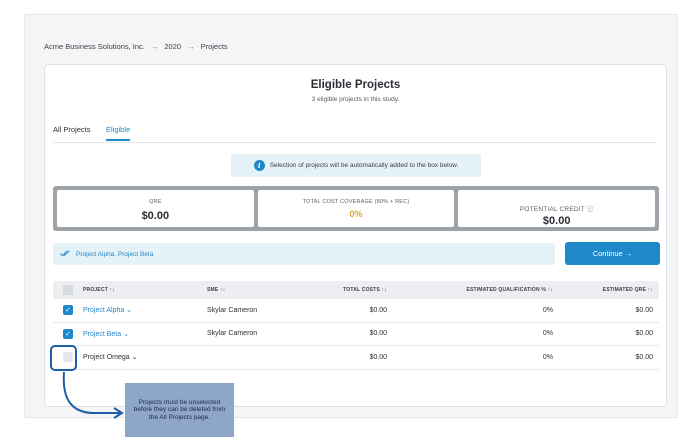  I want to click on selected-projects-bar: Project Alpha, Project Beta, so click(304, 254).